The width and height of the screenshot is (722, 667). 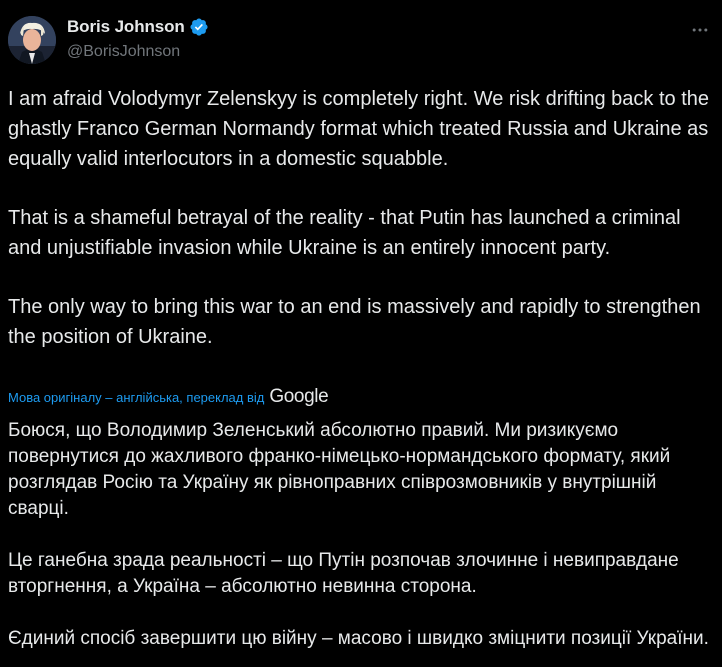 What do you see at coordinates (700, 30) in the screenshot?
I see `more-options-icon` at bounding box center [700, 30].